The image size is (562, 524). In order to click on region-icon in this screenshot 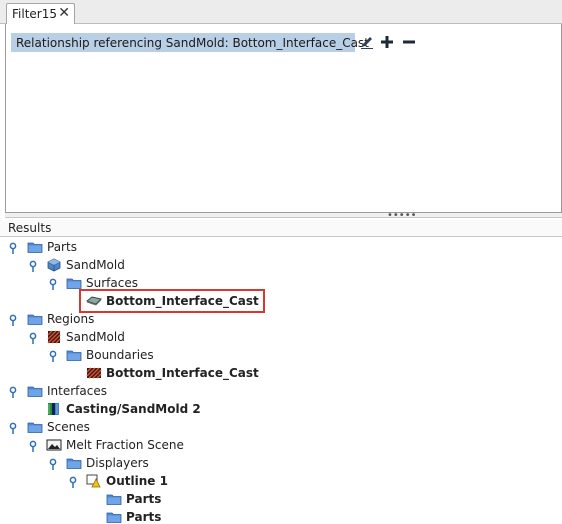, I will do `click(54, 337)`.